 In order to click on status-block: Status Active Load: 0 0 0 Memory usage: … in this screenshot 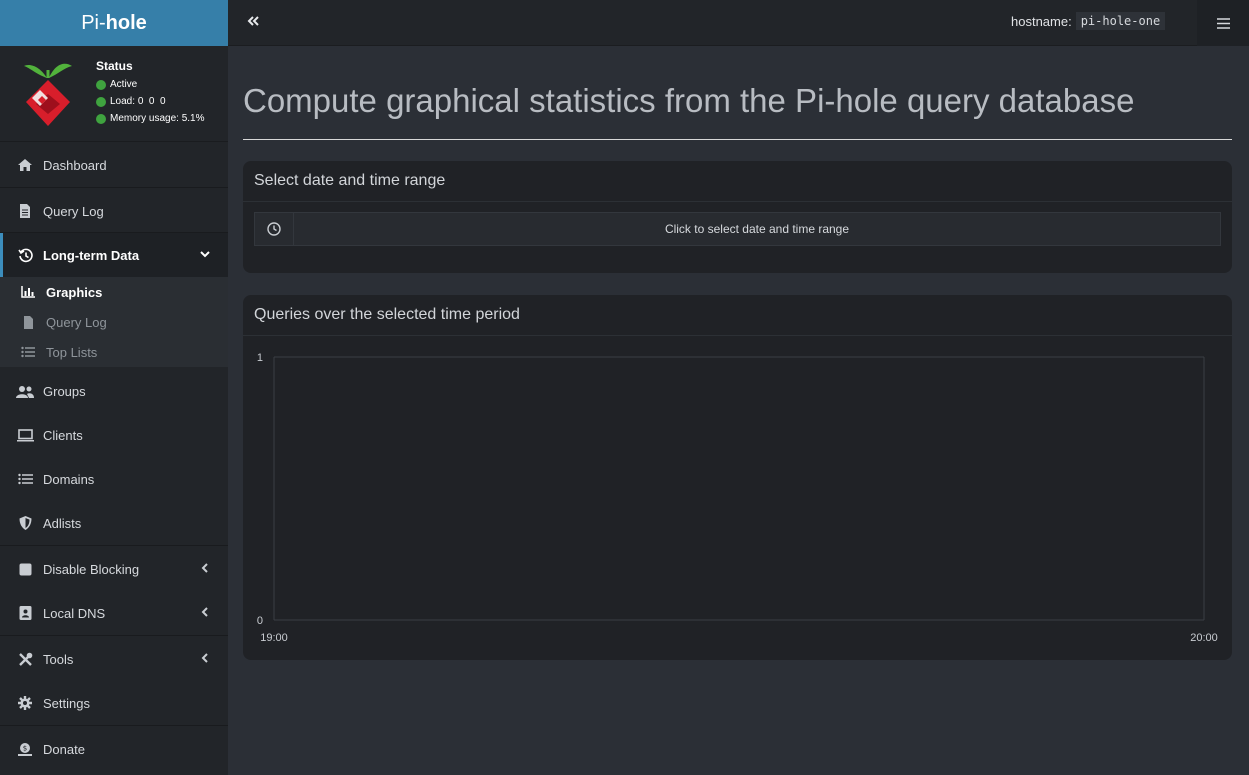, I will do `click(150, 93)`.